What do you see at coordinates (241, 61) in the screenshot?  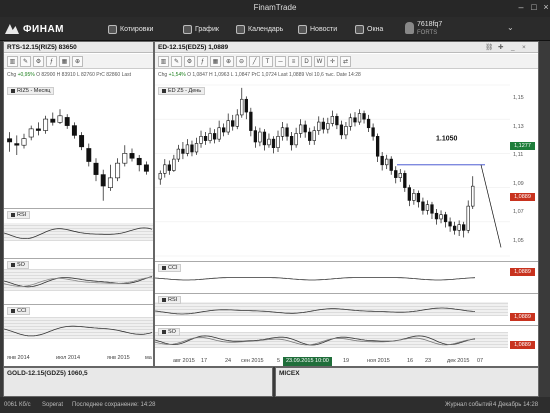 I see `zoom-out-button: ⊖` at bounding box center [241, 61].